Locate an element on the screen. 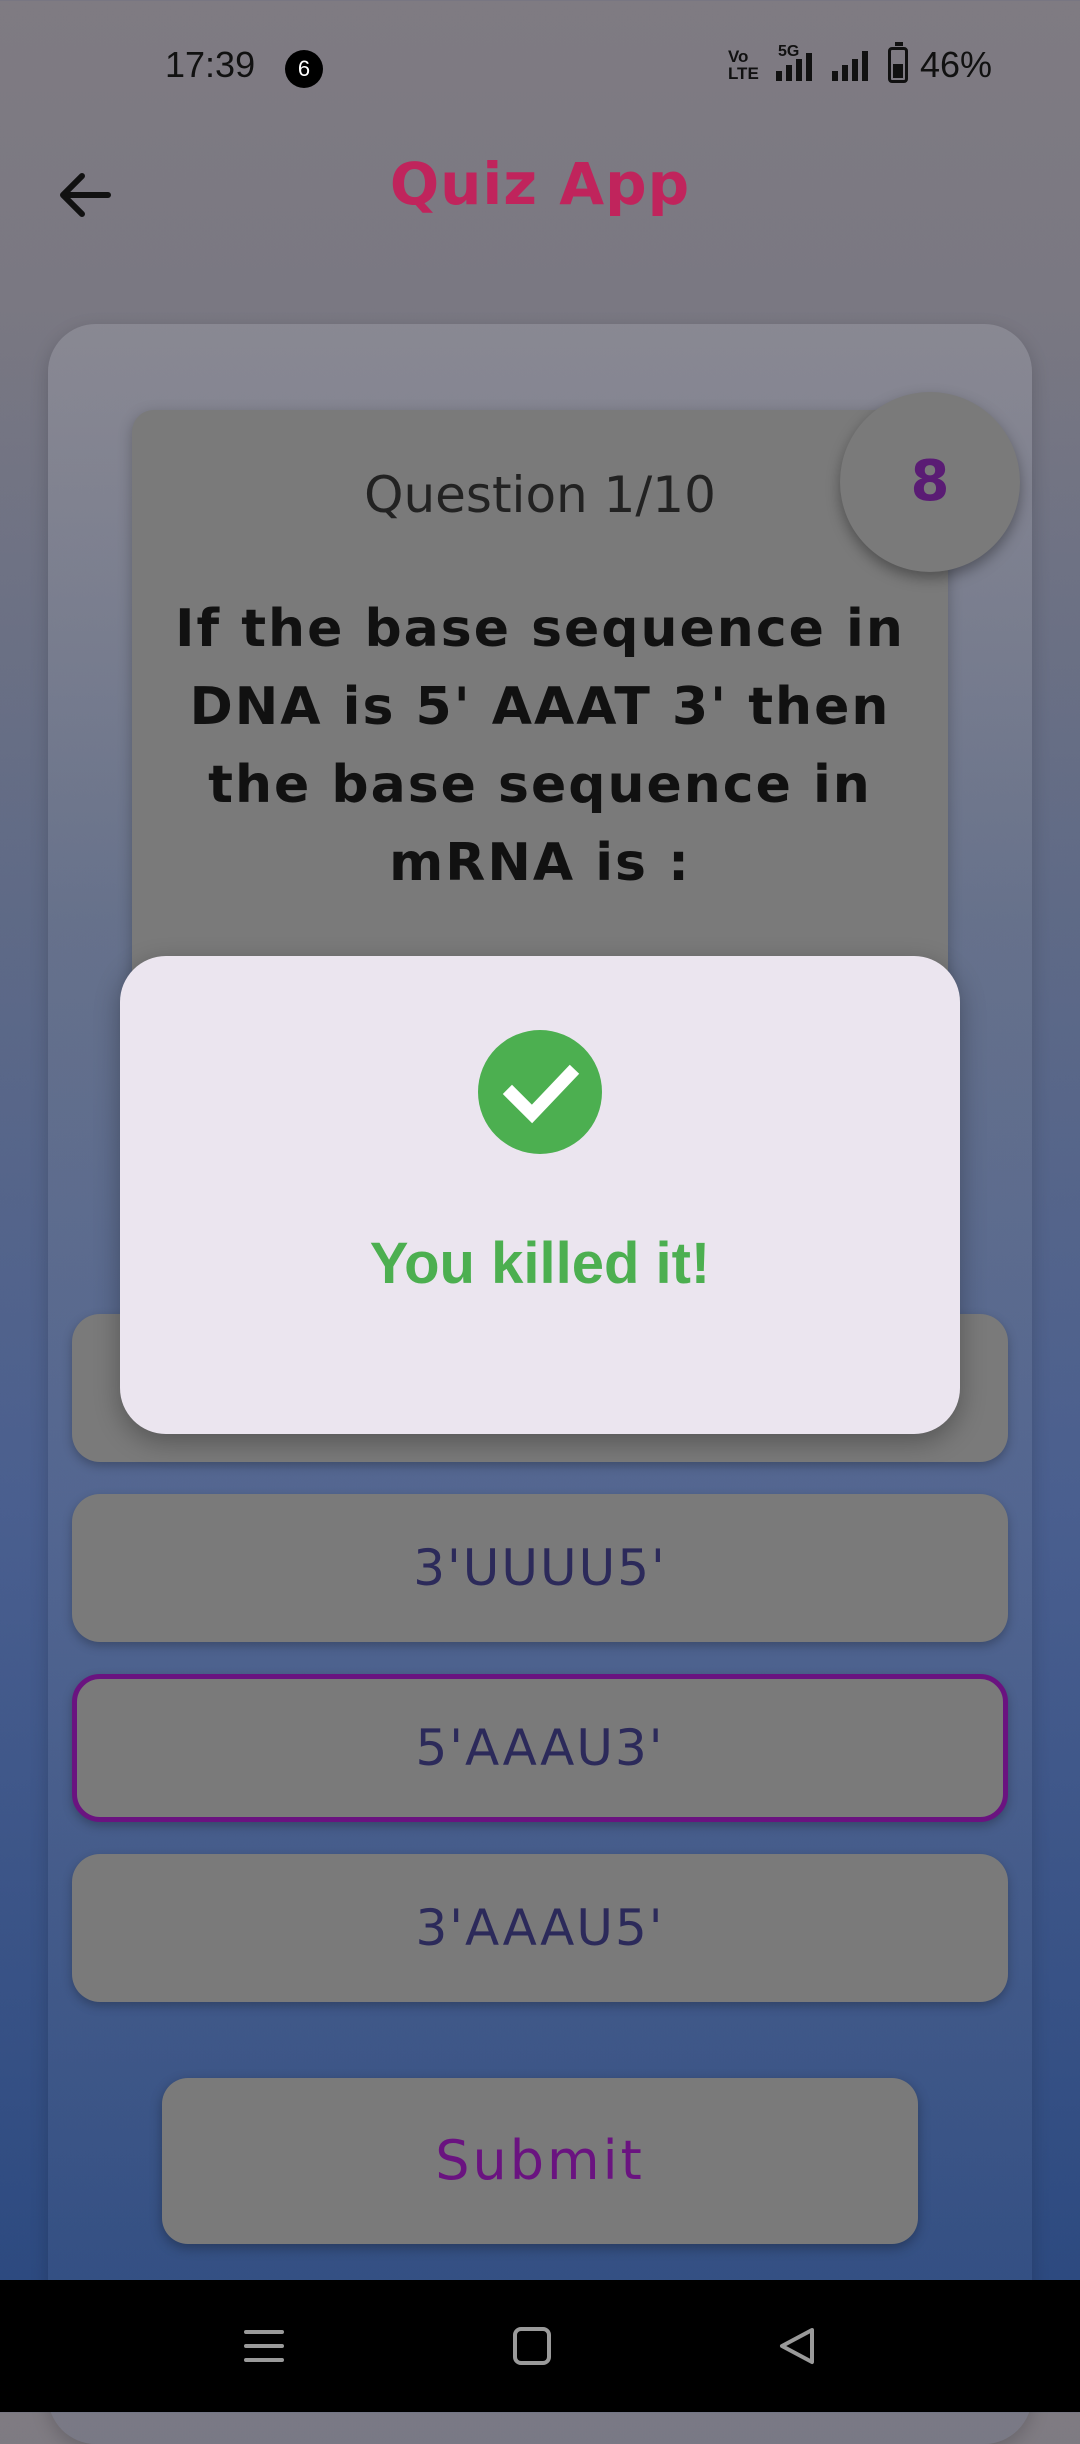 This screenshot has width=1080, height=2444. volte-icon: Vo LTE is located at coordinates (743, 65).